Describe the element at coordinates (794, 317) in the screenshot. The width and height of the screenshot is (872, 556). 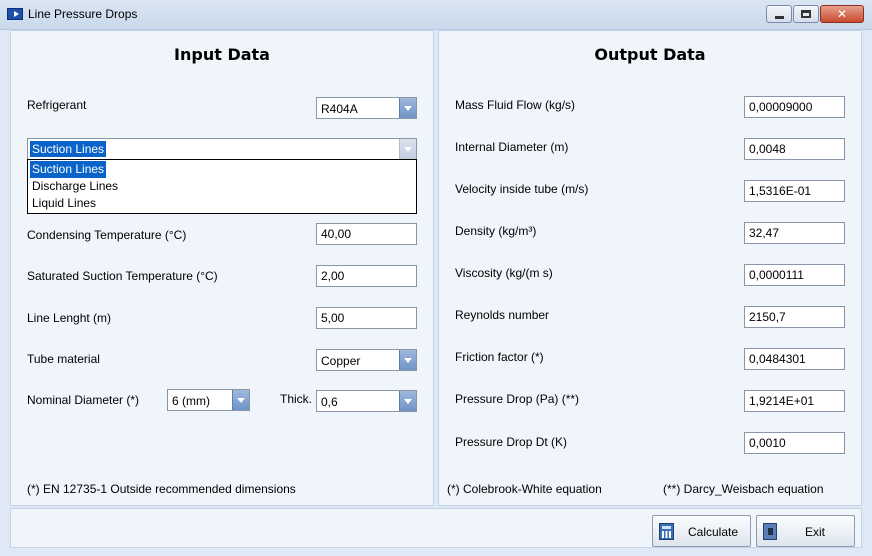
I see `output-value-reynolds: 2150,7` at that location.